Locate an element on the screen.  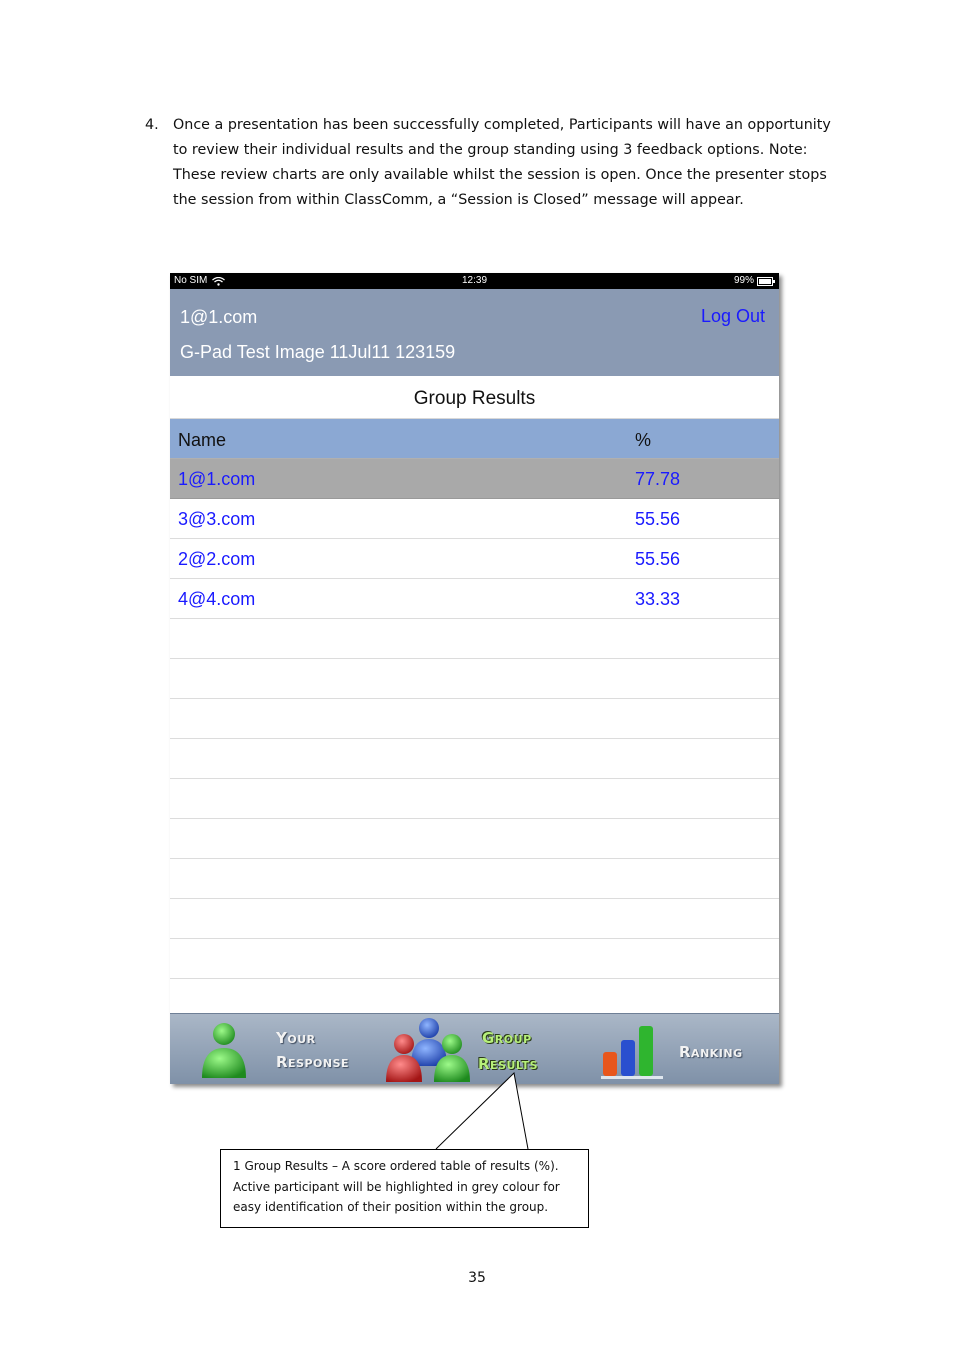
tab-group-results: Group Results is located at coordinates (475, 1049).